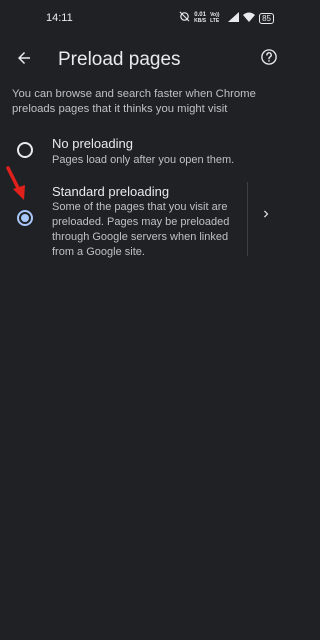  I want to click on arrow-back-icon, so click(24, 60).